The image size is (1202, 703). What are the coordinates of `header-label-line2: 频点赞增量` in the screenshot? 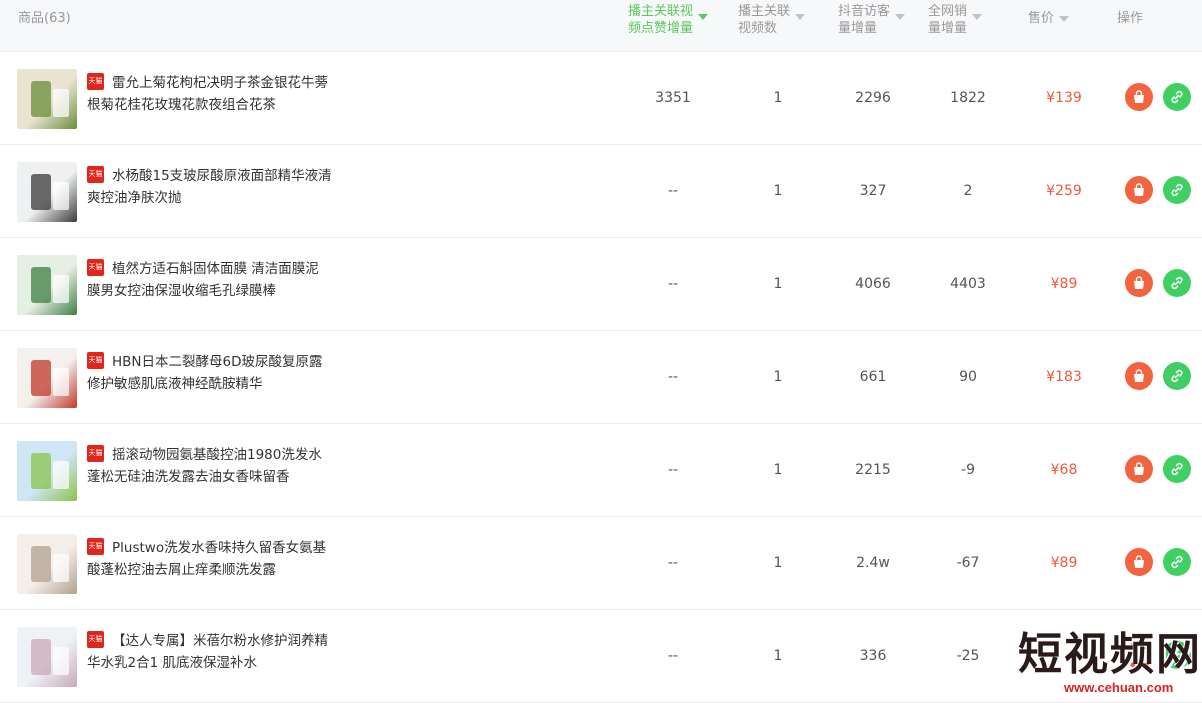 It's located at (661, 28).